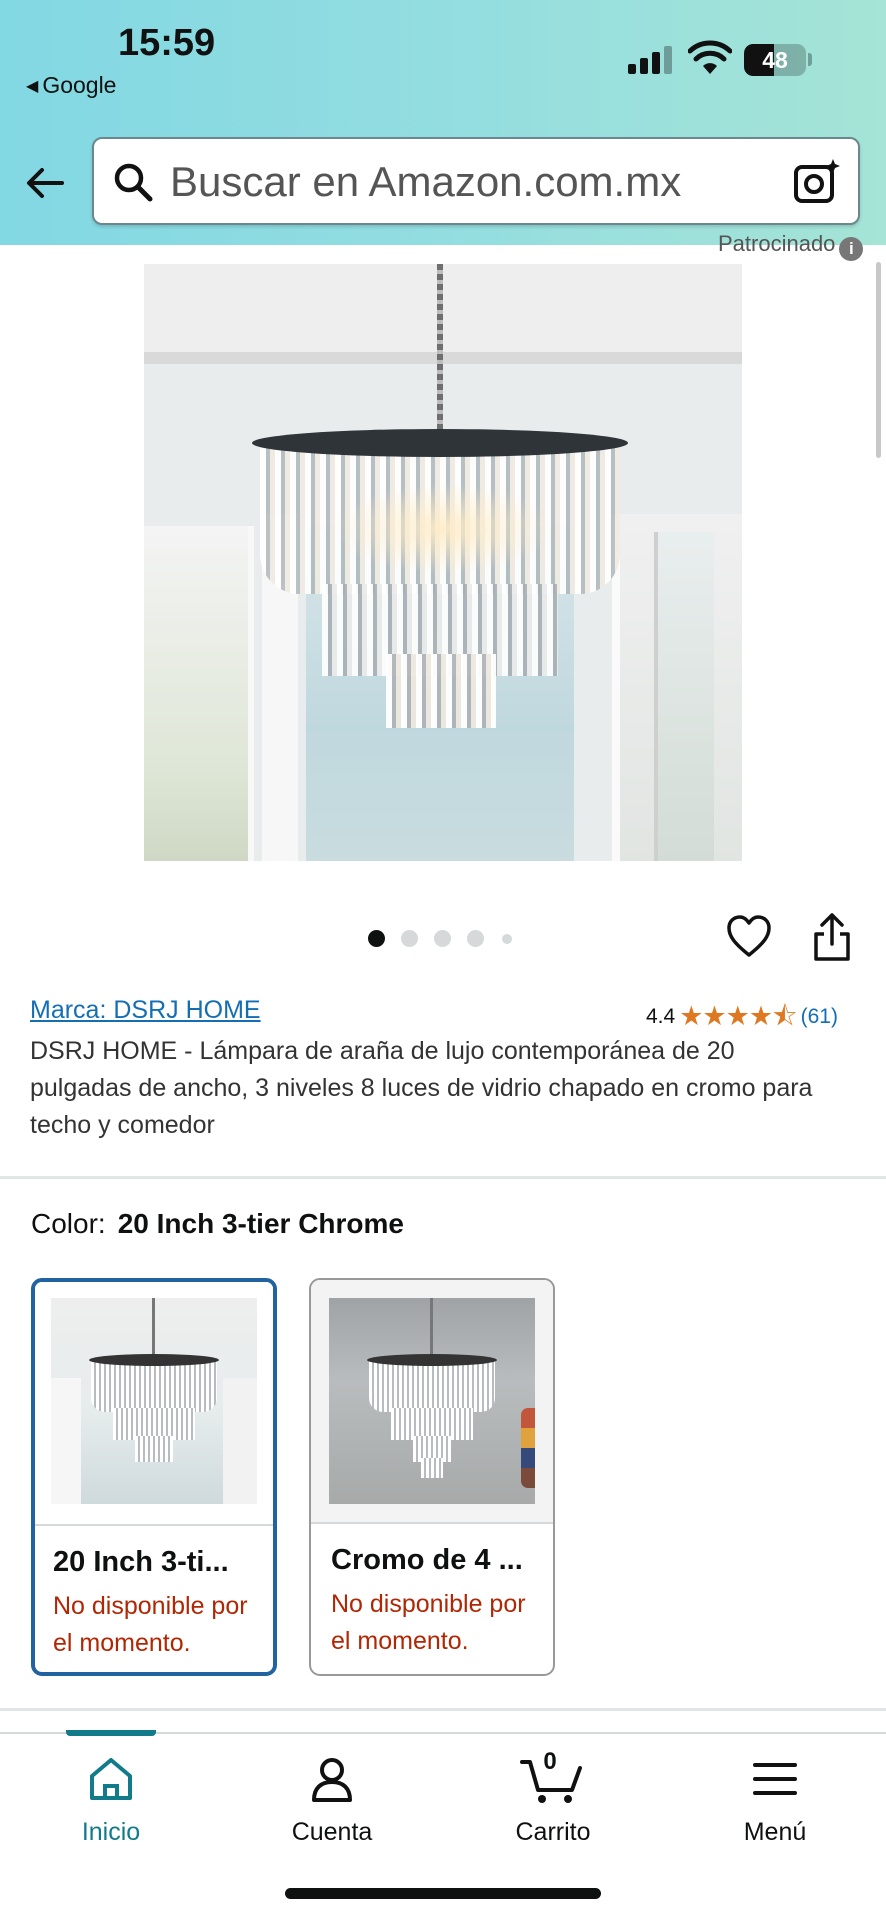 This screenshot has height=1920, width=886. What do you see at coordinates (145, 1010) in the screenshot?
I see `brand-link: Marca: DSRJ HOME` at bounding box center [145, 1010].